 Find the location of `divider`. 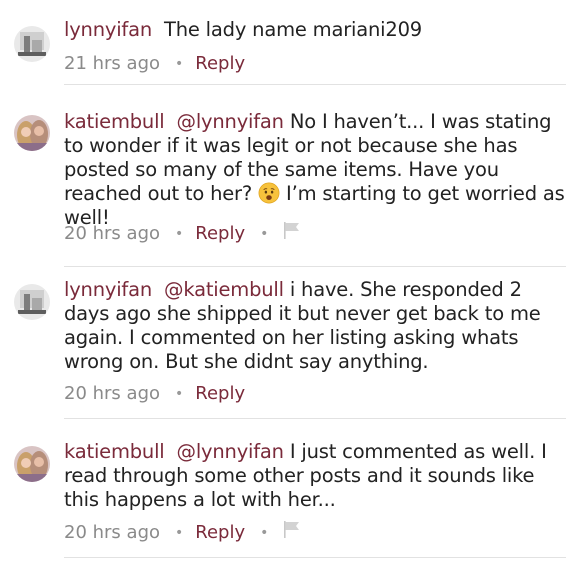

divider is located at coordinates (315, 557).